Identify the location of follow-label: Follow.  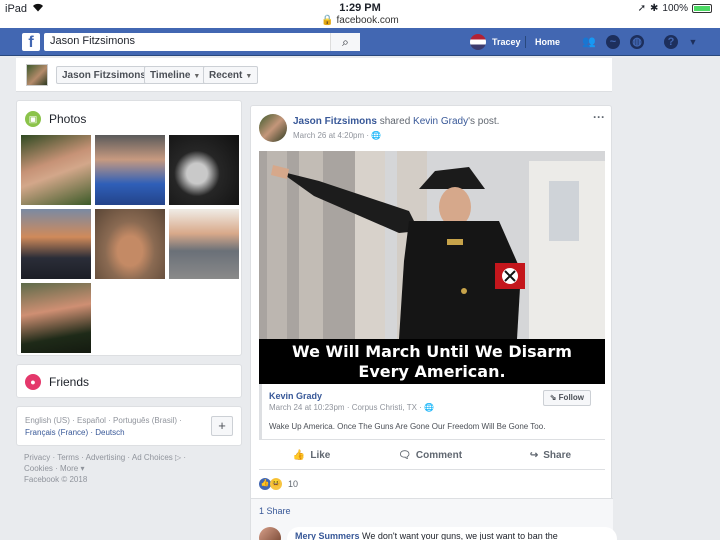
(571, 397).